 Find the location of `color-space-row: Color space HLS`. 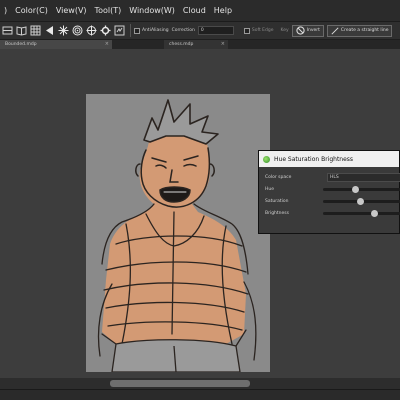

color-space-row: Color space HLS is located at coordinates (332, 177).